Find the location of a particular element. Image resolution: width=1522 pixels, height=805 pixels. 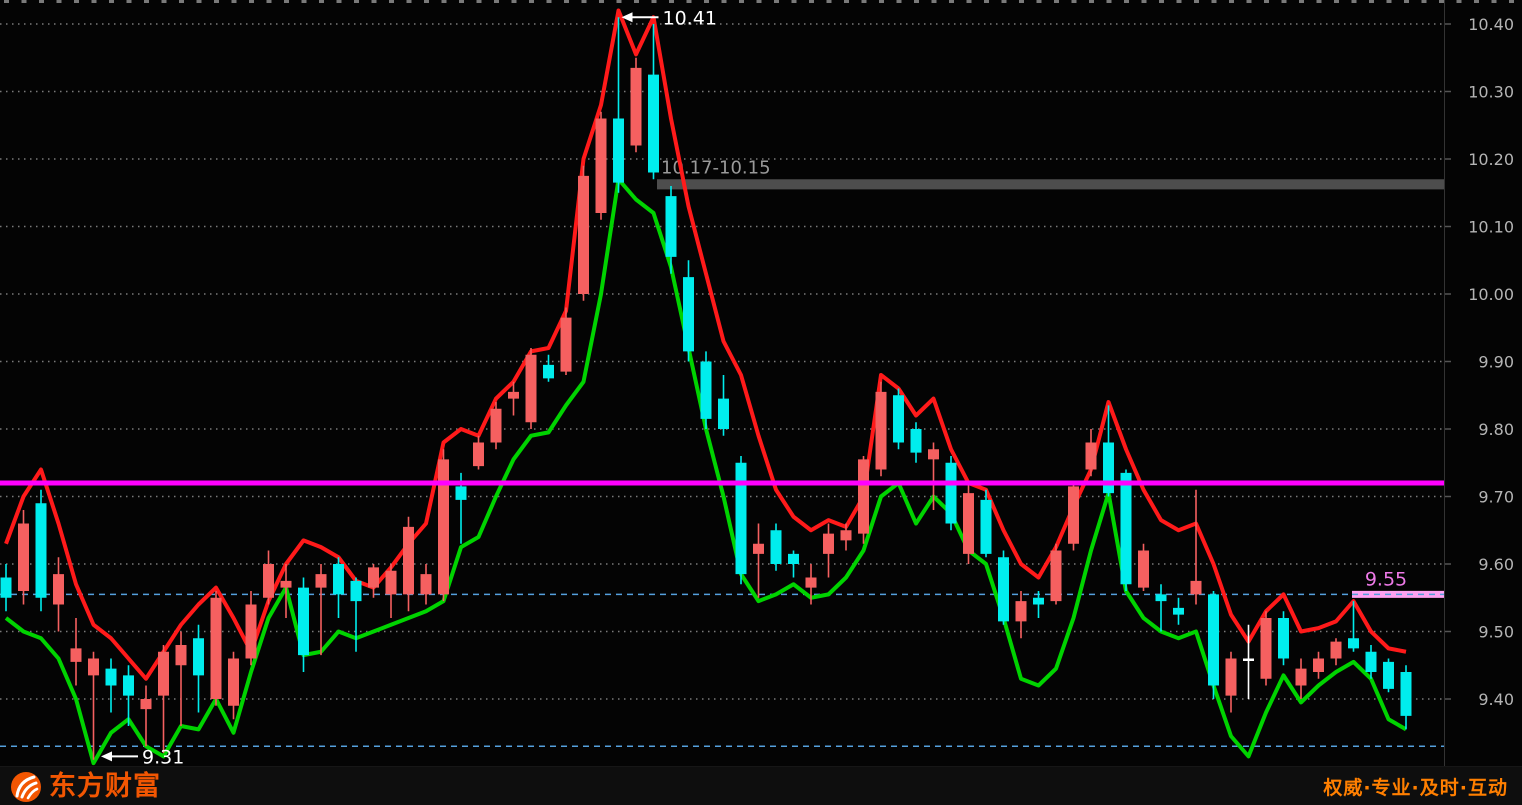

price-tick-label: 10.30 is located at coordinates (1491, 92).